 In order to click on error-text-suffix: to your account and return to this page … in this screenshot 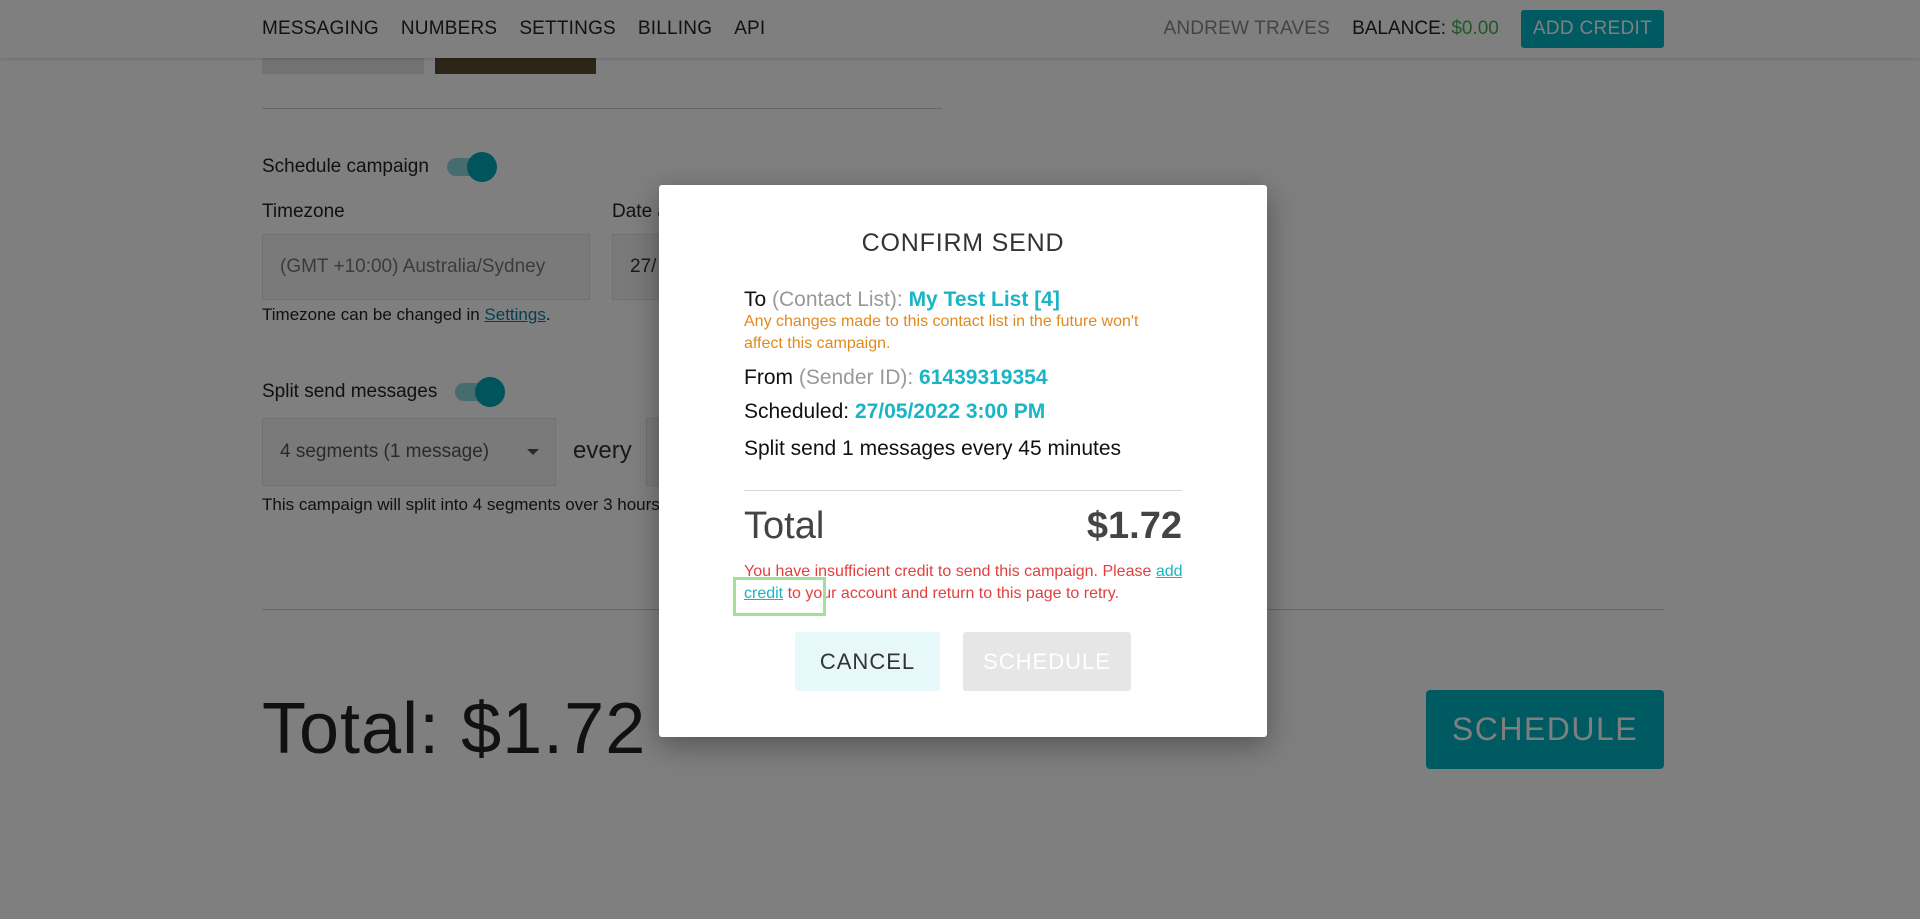, I will do `click(951, 593)`.